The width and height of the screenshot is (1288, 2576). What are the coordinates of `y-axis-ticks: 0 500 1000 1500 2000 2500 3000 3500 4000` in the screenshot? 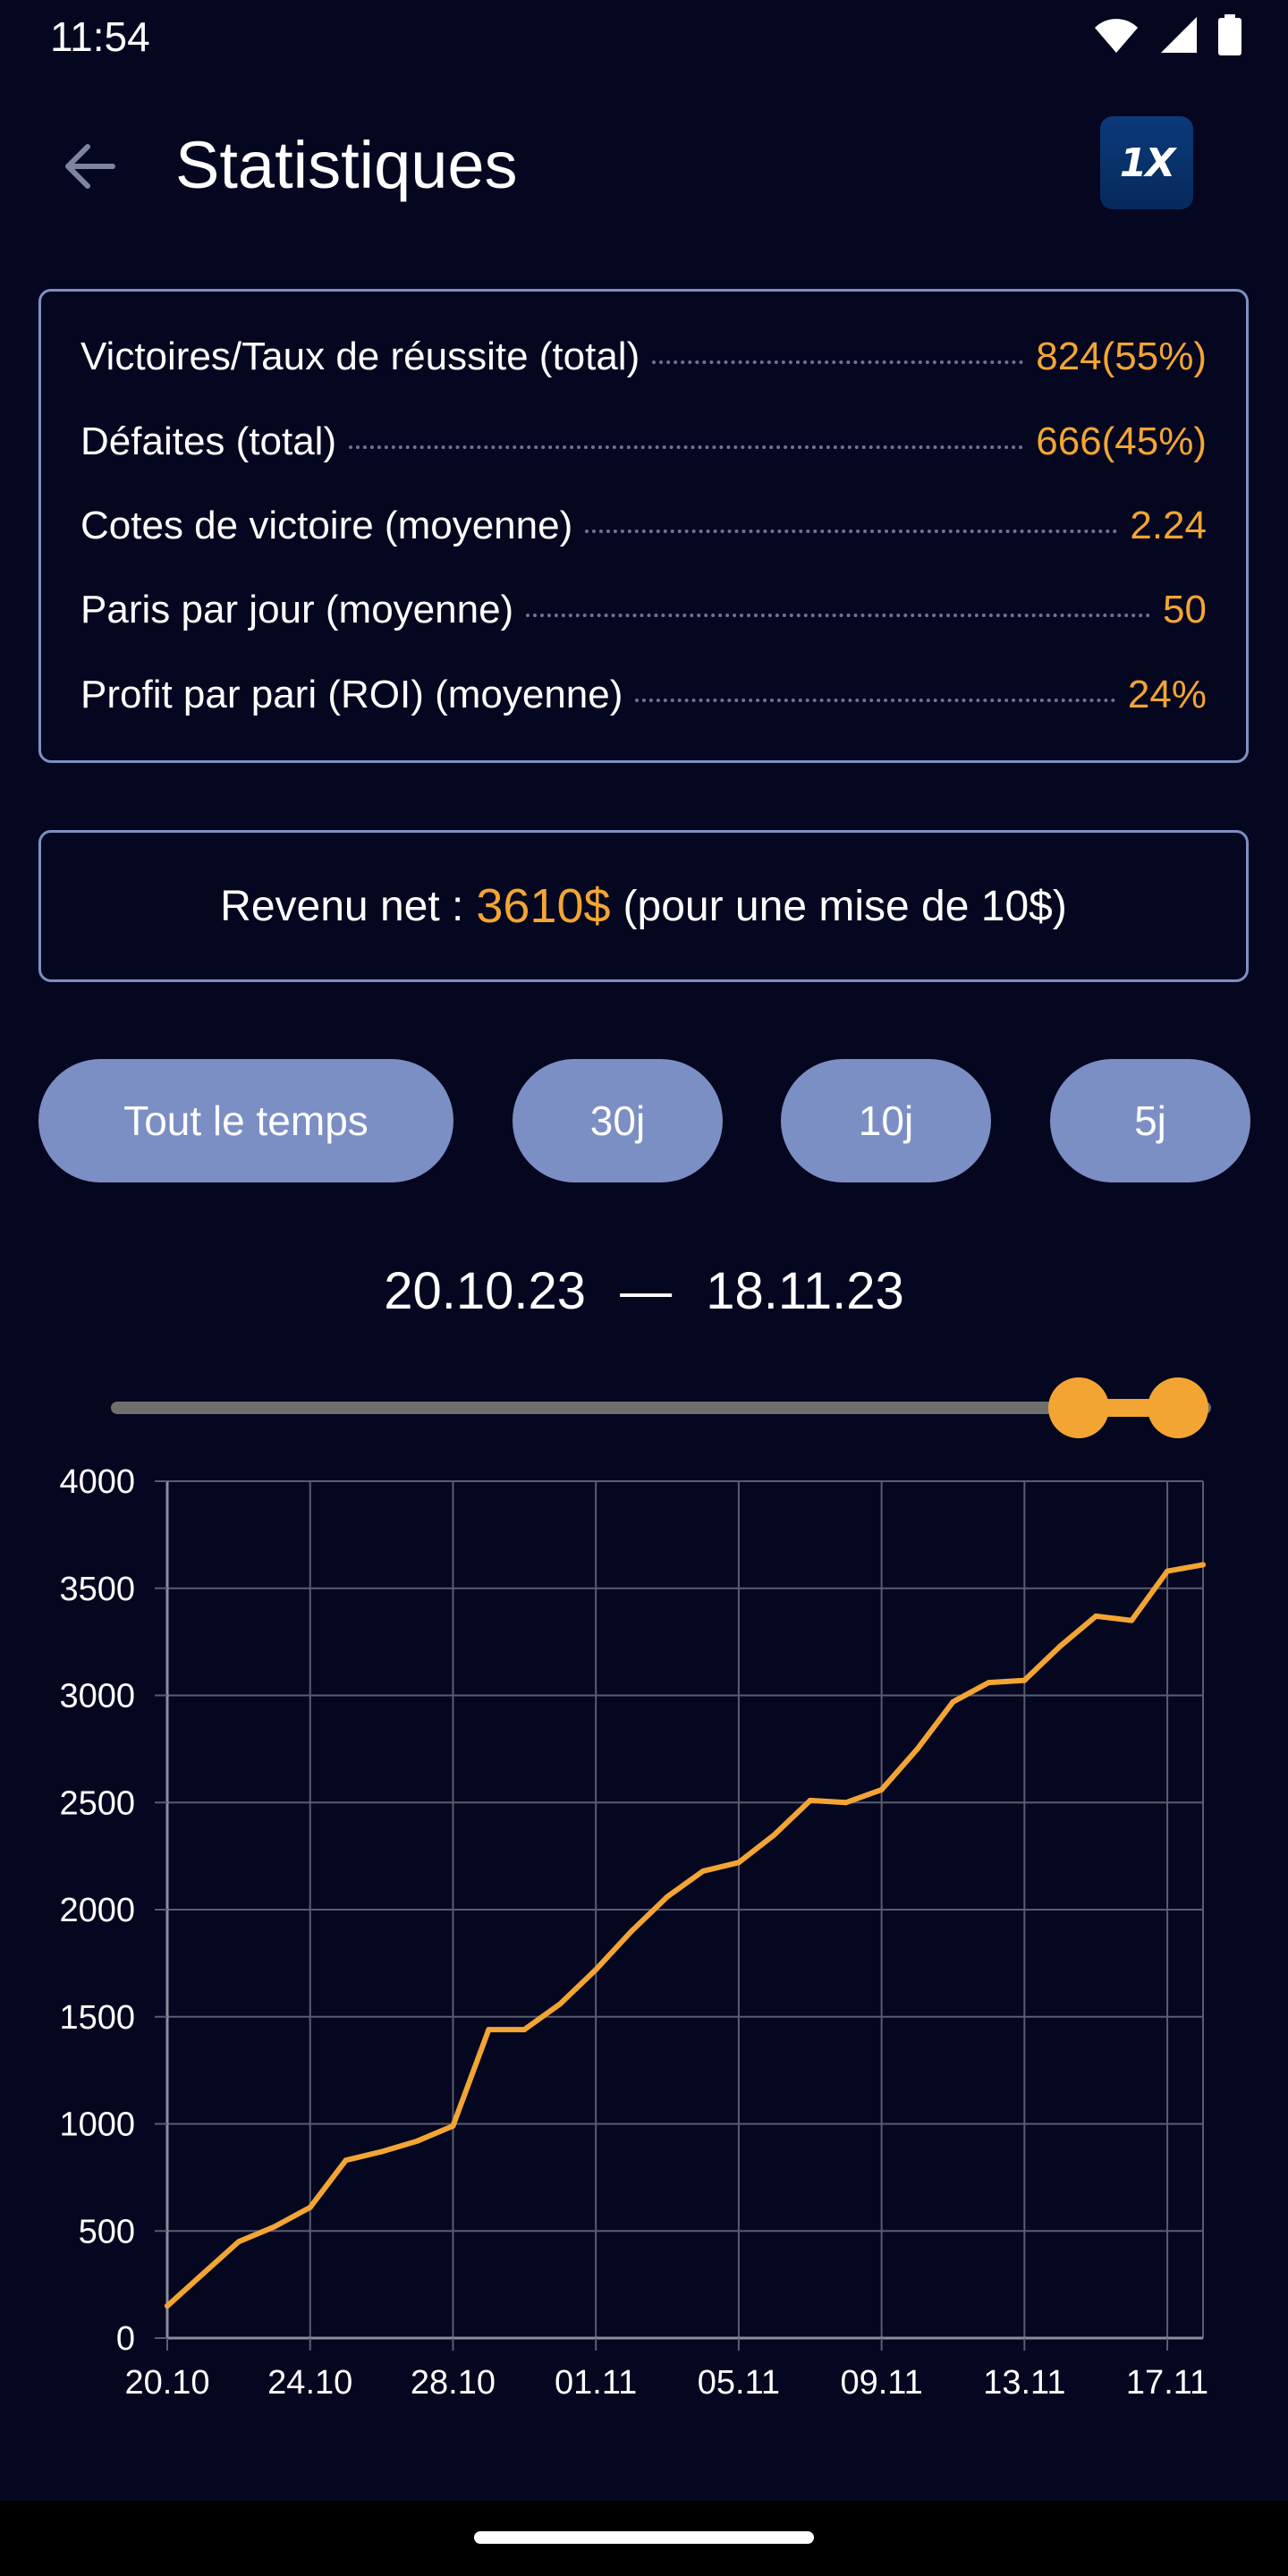 It's located at (113, 1910).